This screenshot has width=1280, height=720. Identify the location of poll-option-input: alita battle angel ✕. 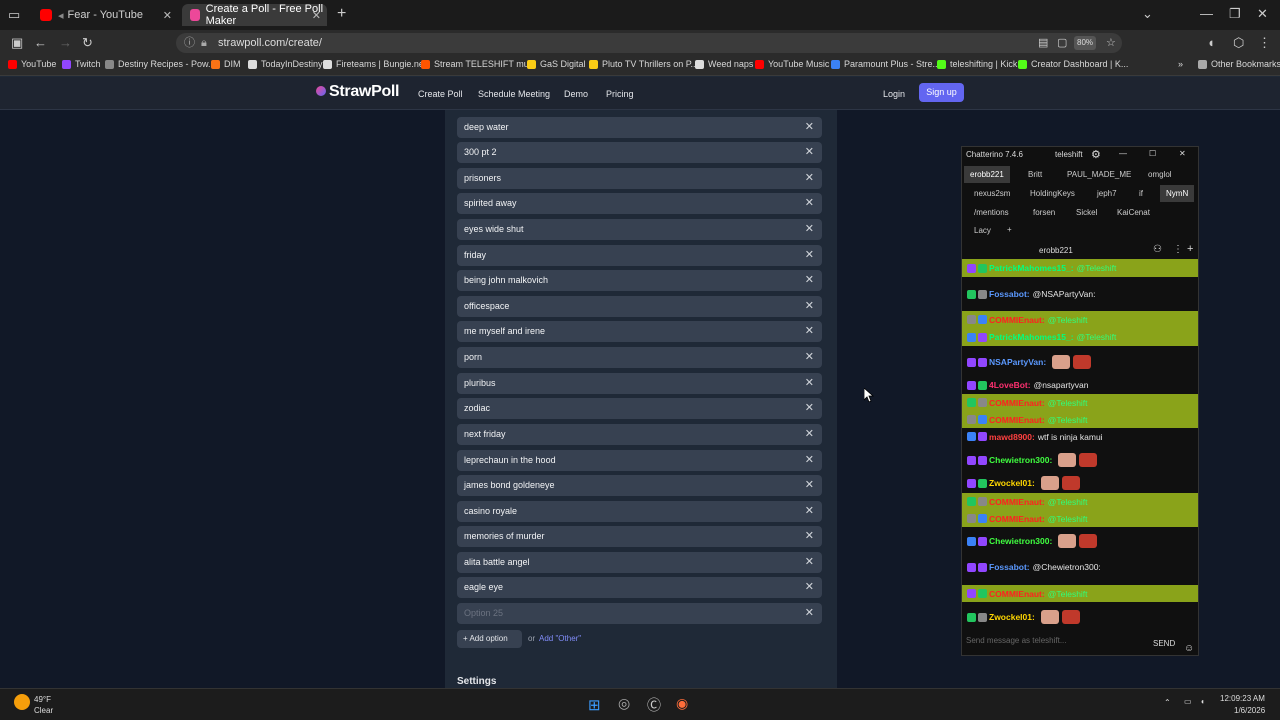
(639, 562).